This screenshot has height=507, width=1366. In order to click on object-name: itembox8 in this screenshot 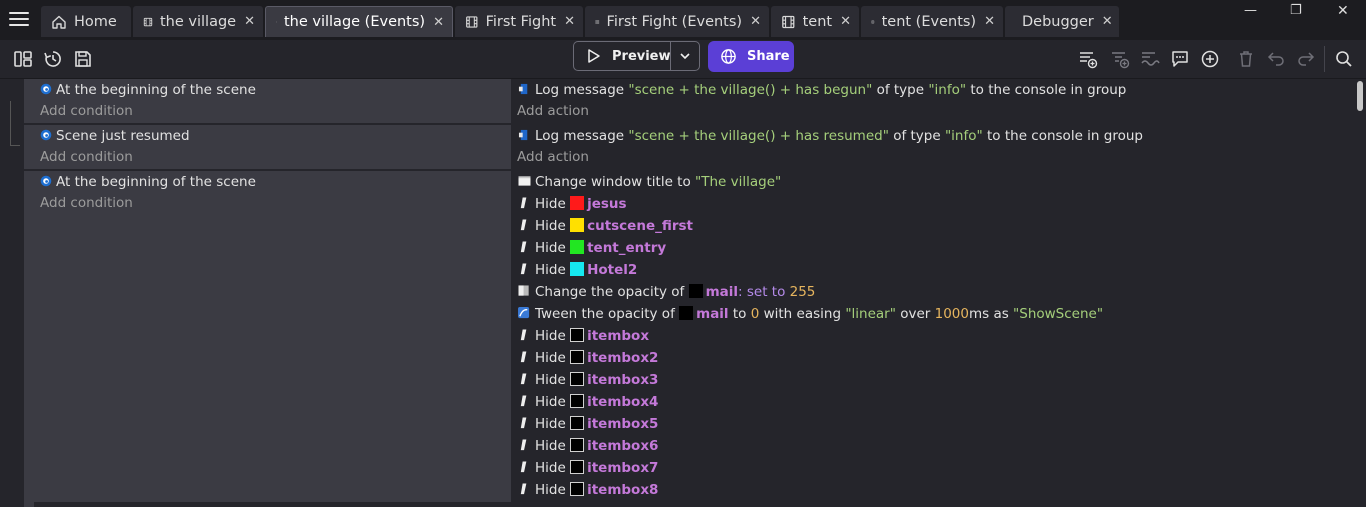, I will do `click(623, 490)`.